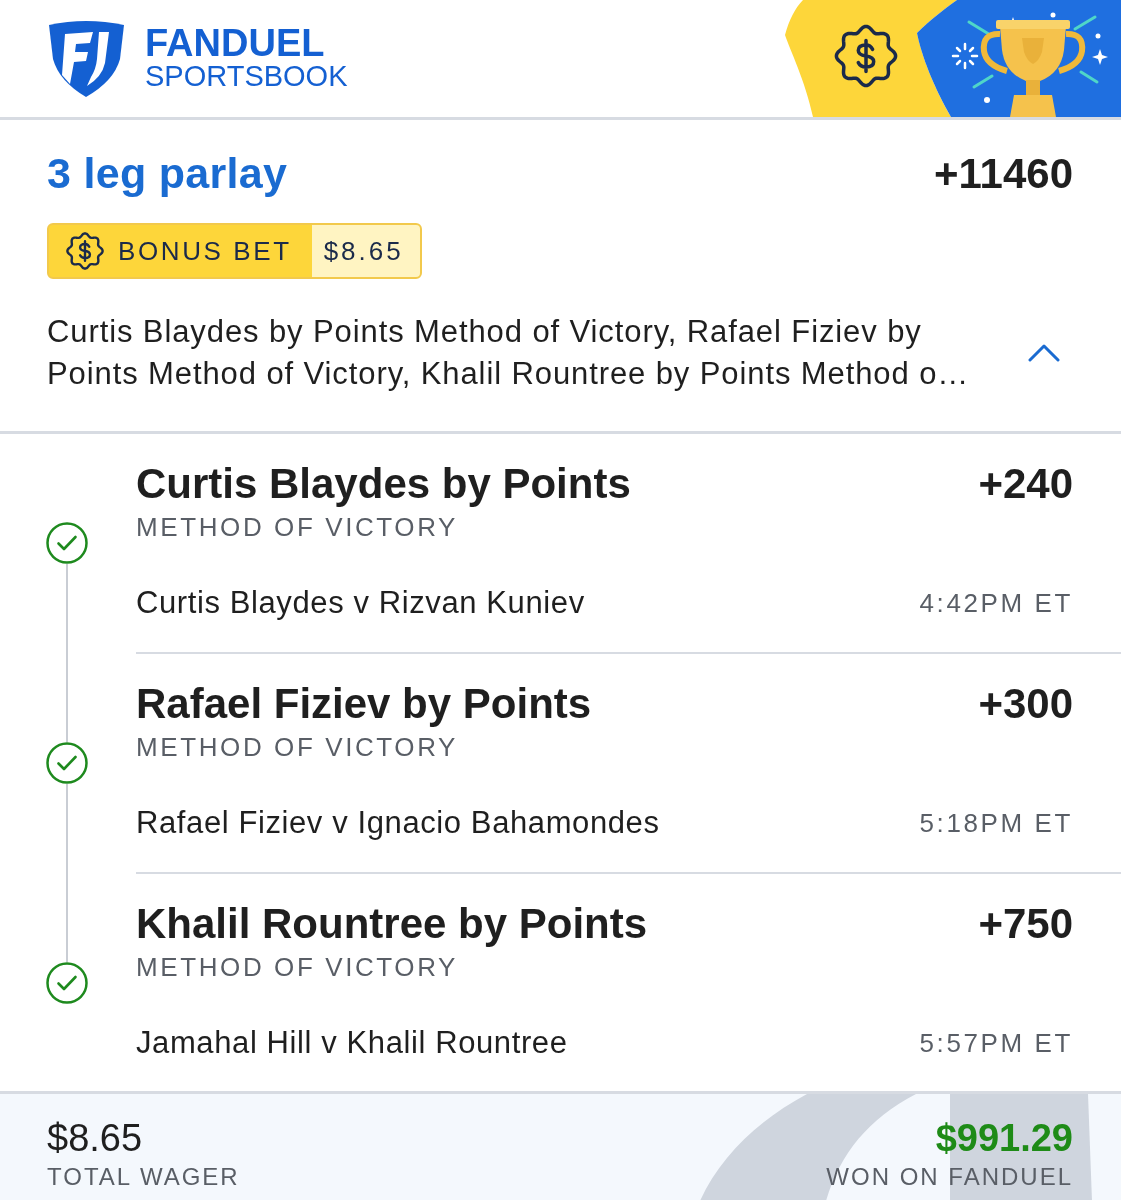 This screenshot has height=1200, width=1121. What do you see at coordinates (235, 43) in the screenshot?
I see `brand-name: FANDUEL` at bounding box center [235, 43].